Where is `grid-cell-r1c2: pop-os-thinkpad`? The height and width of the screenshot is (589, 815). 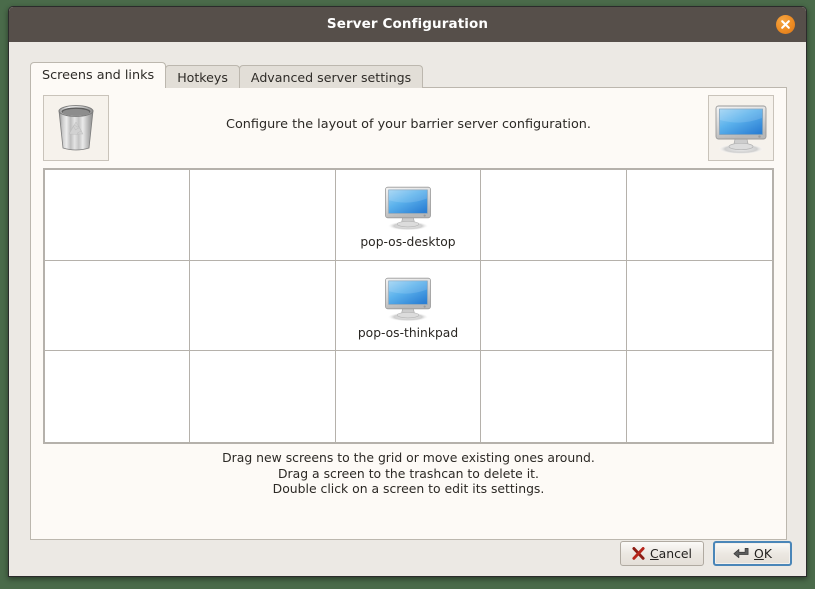 grid-cell-r1c2: pop-os-thinkpad is located at coordinates (408, 306).